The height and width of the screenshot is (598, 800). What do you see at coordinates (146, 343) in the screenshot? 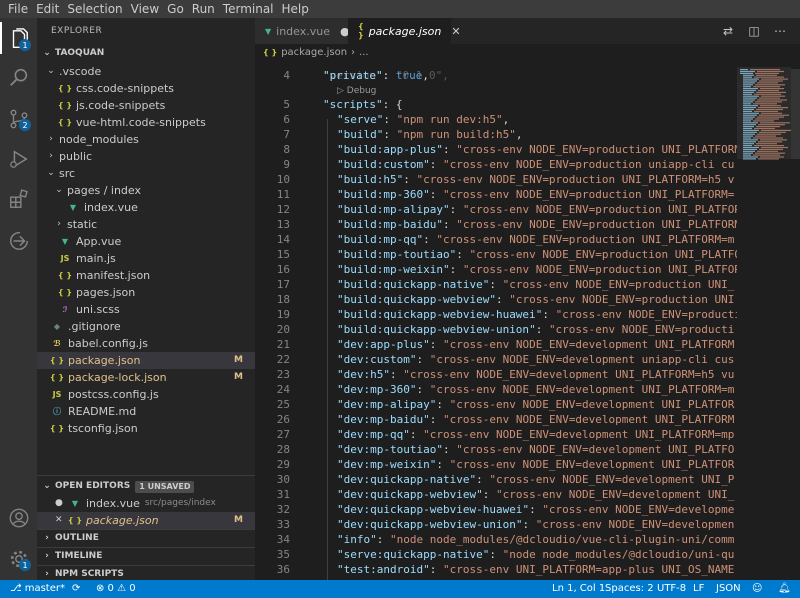
I see `file-item: ℬbabel.config.js` at bounding box center [146, 343].